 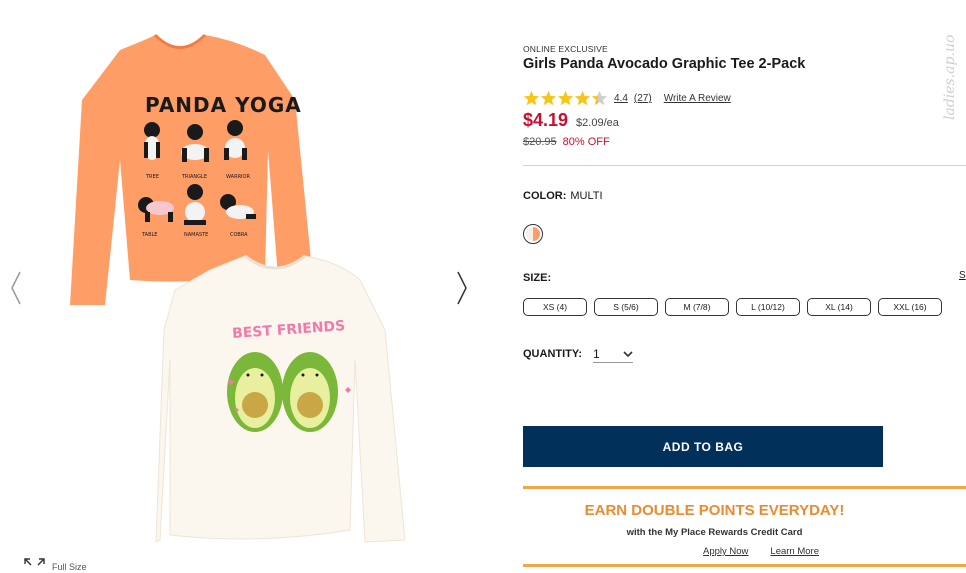 I want to click on color-label: COLOR:, so click(x=545, y=196).